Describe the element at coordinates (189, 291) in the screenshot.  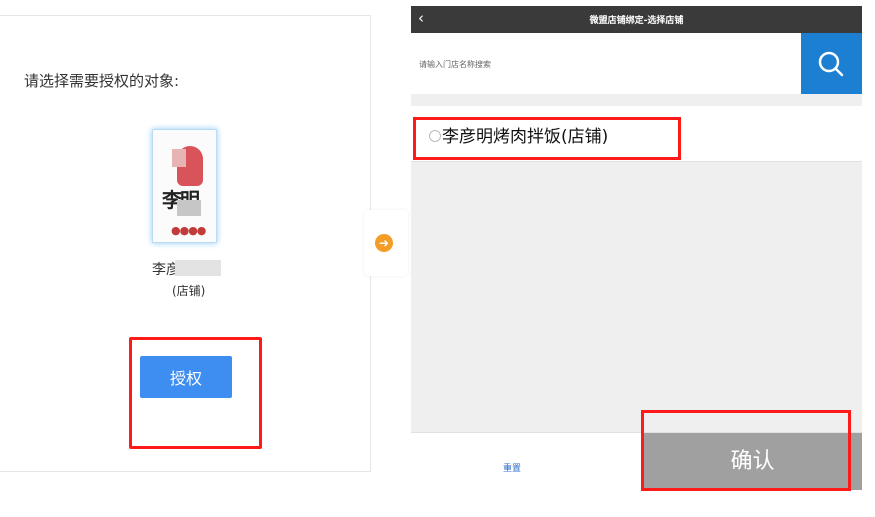
I see `store-type-tag: (店铺)` at that location.